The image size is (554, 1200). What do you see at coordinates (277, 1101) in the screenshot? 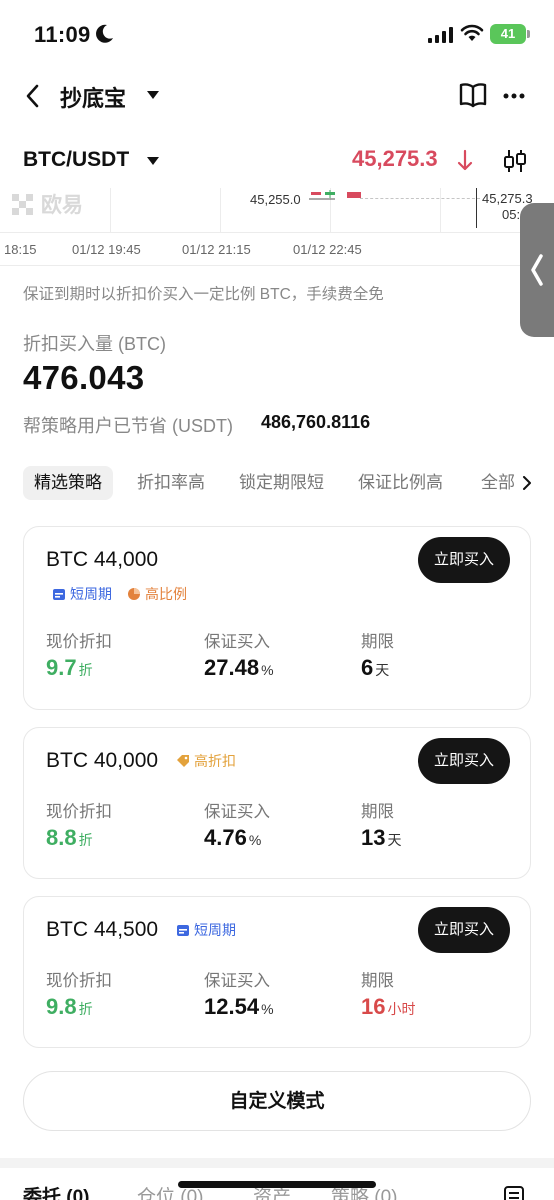
I see `custom-mode-button: 自定义模式` at bounding box center [277, 1101].